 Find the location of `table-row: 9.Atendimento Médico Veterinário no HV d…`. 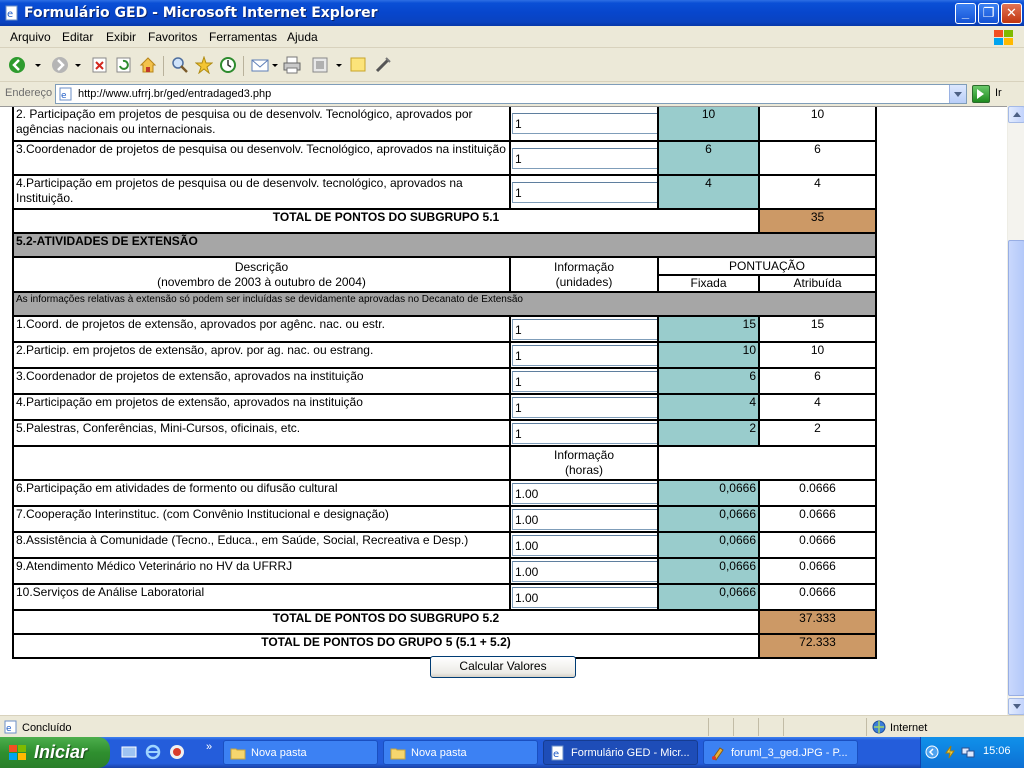

table-row: 9.Atendimento Médico Veterinário no HV d… is located at coordinates (444, 571).